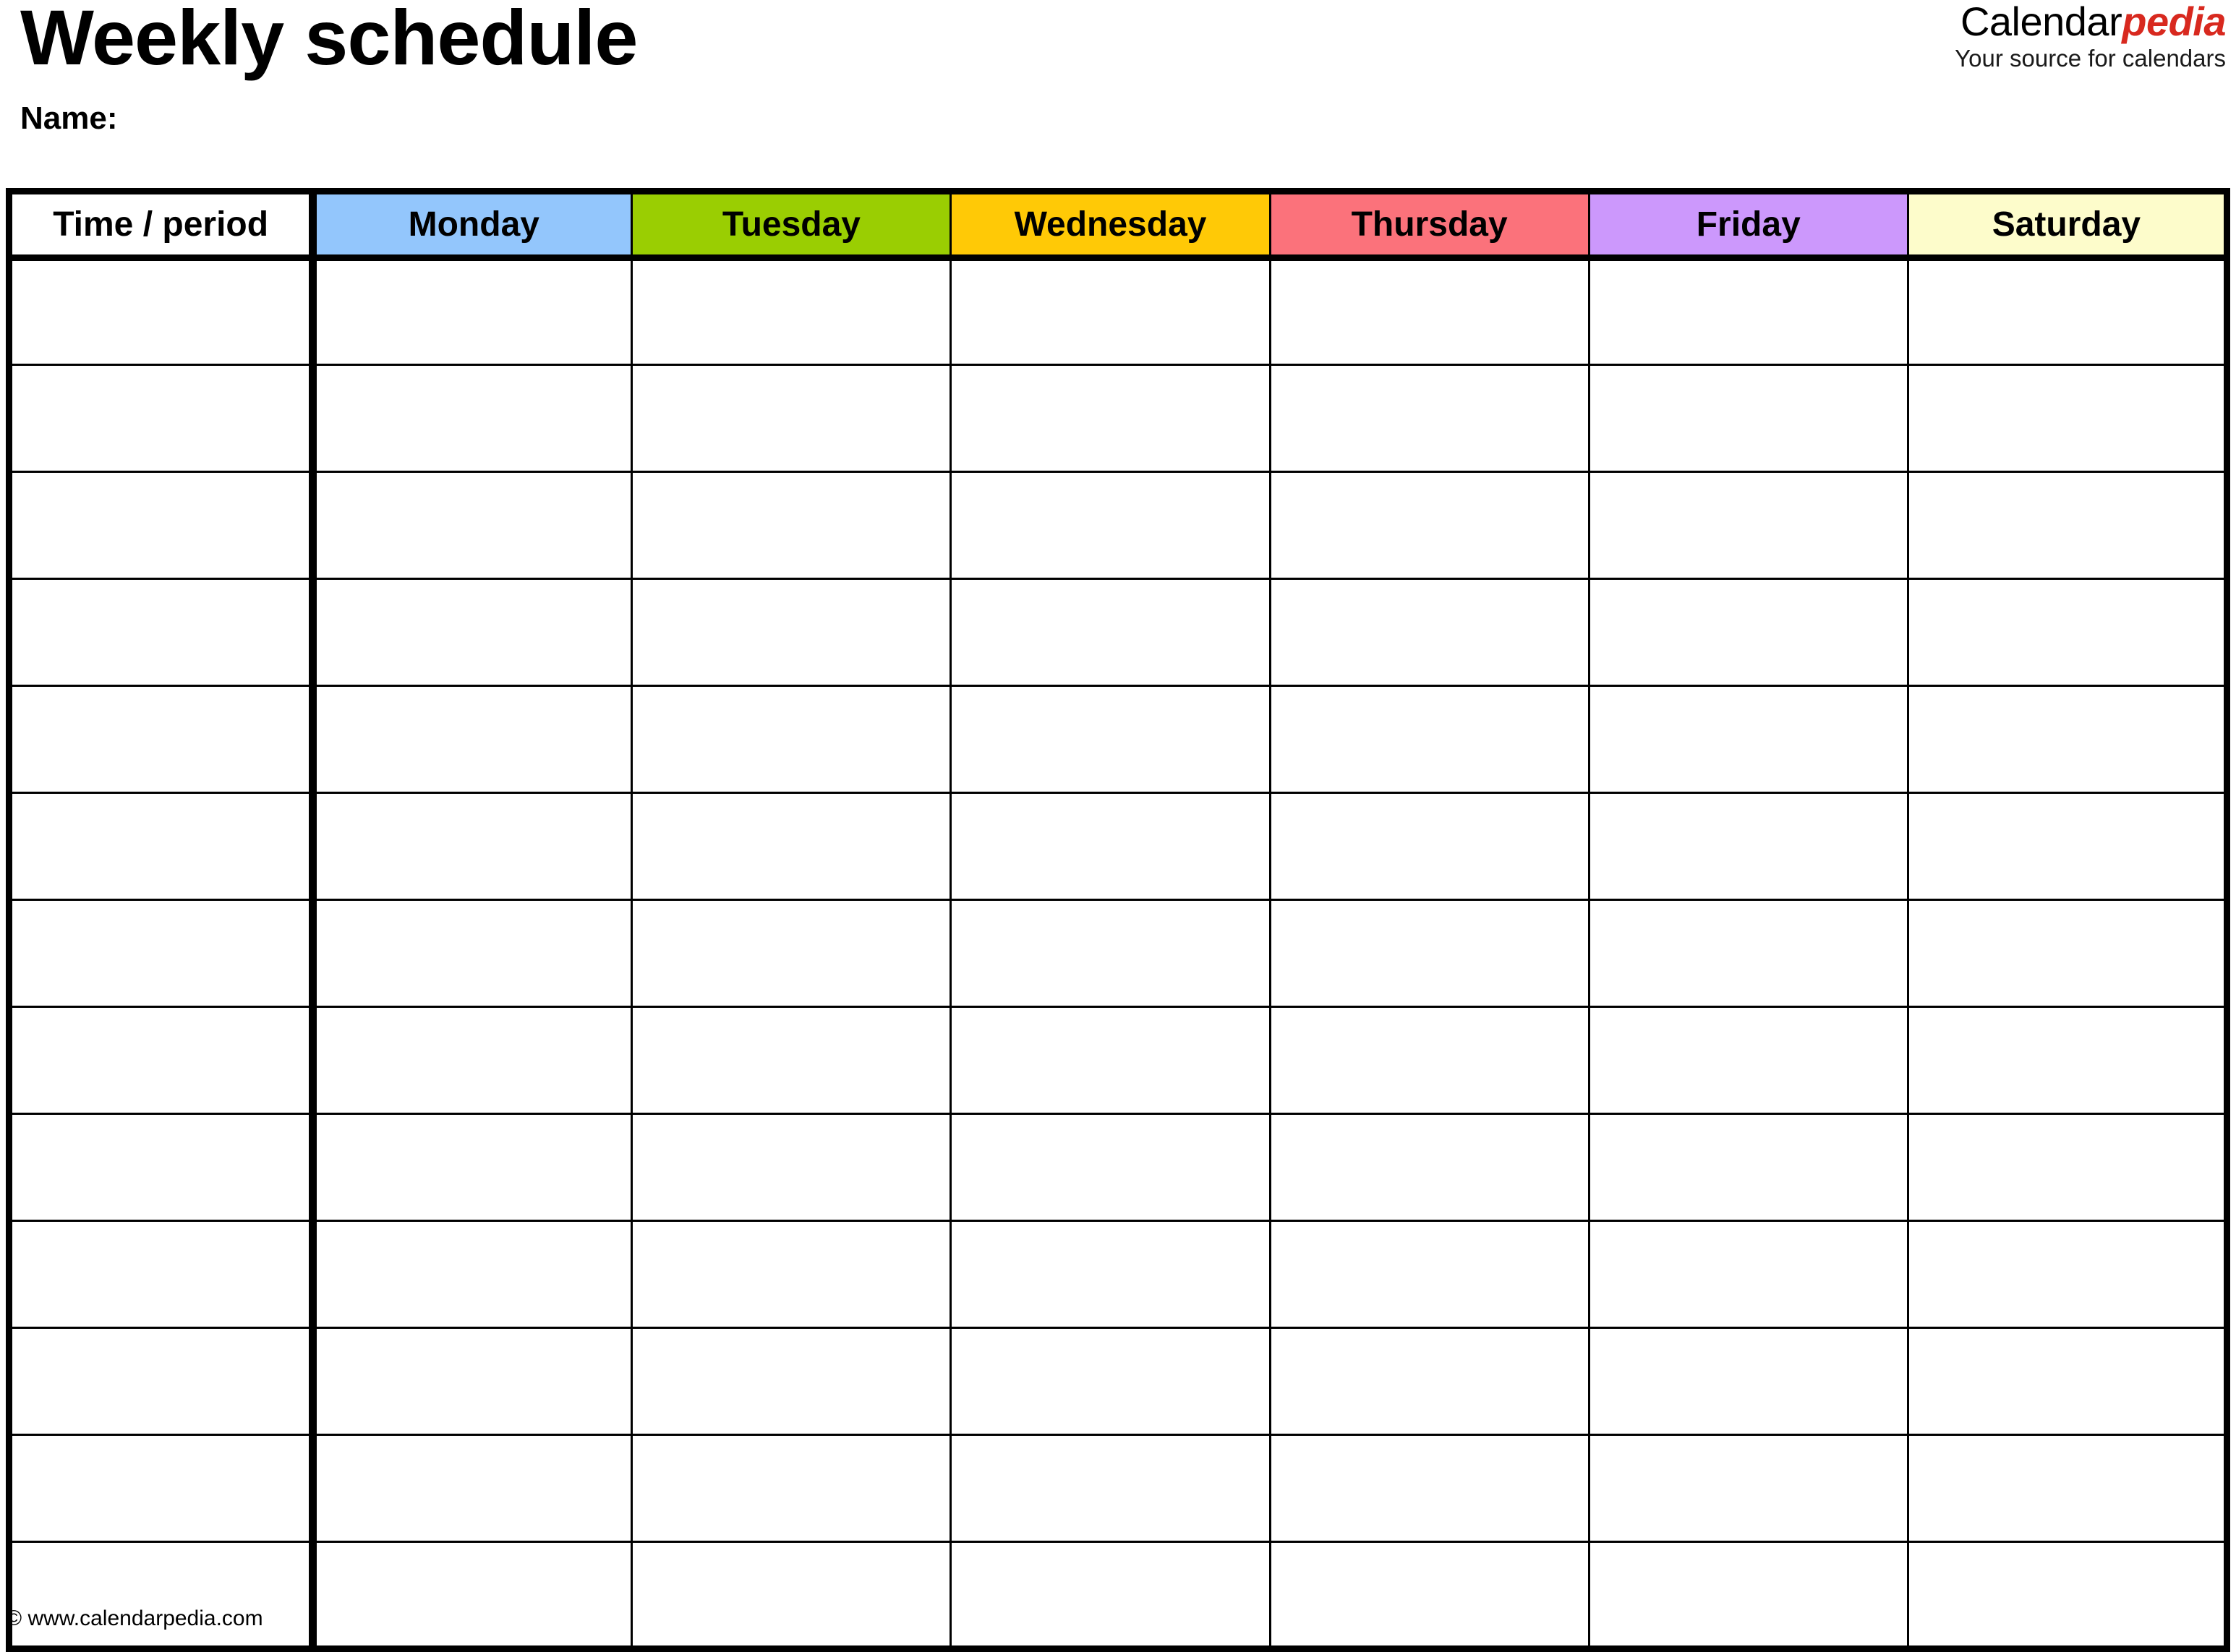 The image size is (2236, 1652). What do you see at coordinates (2067, 226) in the screenshot?
I see `column-header-saturday: Saturday` at bounding box center [2067, 226].